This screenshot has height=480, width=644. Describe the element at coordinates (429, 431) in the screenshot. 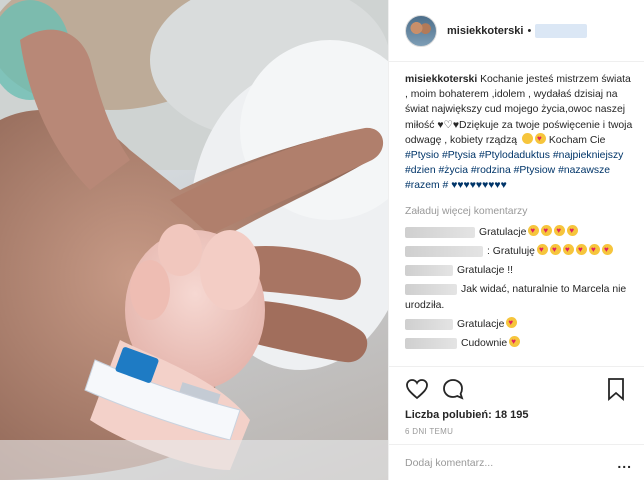

I see `post-time: 6 DNI TEMU` at that location.